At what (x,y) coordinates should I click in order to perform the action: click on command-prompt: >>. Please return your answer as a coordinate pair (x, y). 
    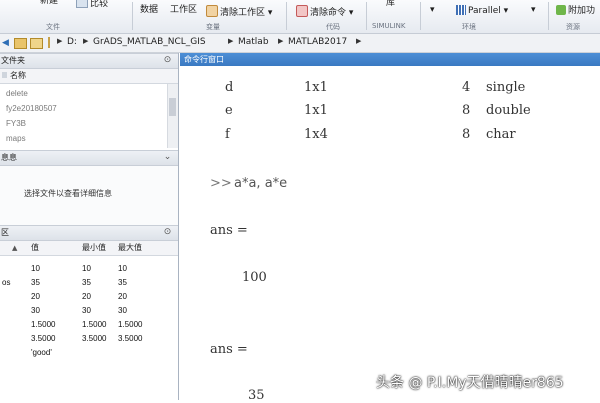
    Looking at the image, I should click on (221, 183).